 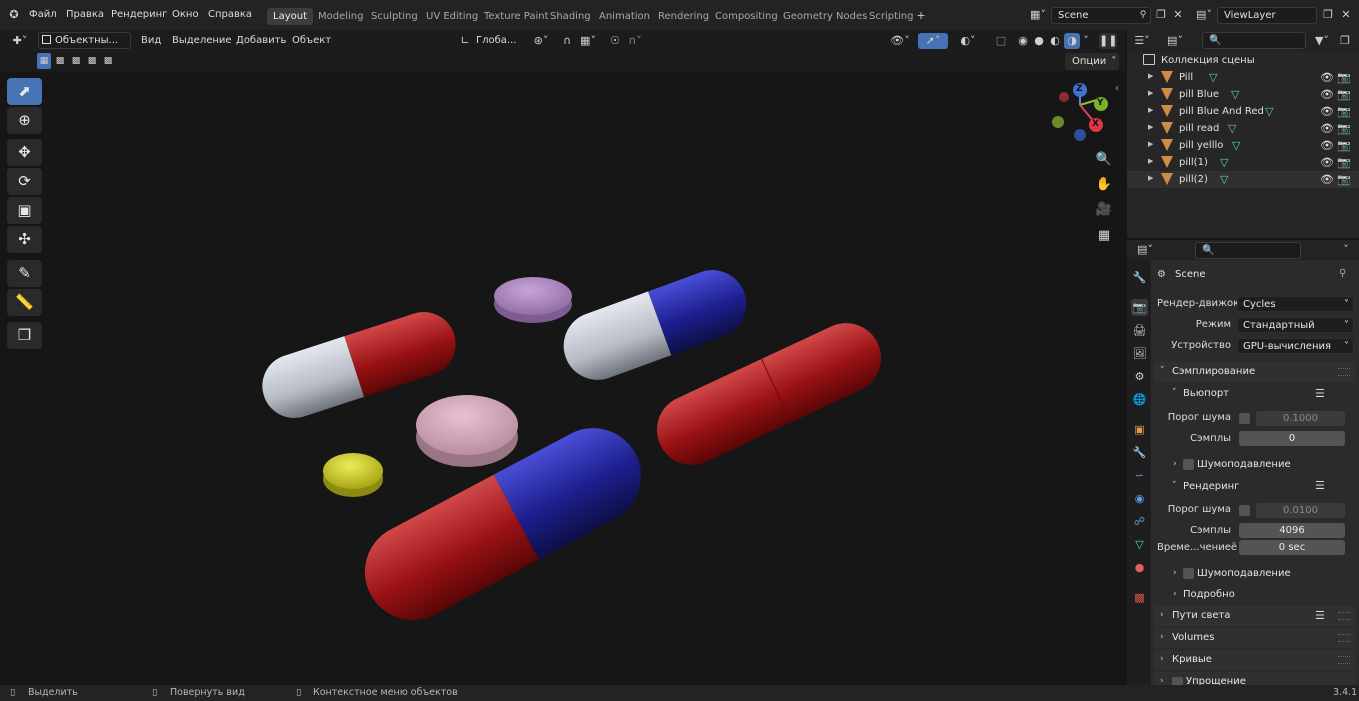 What do you see at coordinates (1255, 660) in the screenshot?
I see `curves-panel-header: › Кривые` at bounding box center [1255, 660].